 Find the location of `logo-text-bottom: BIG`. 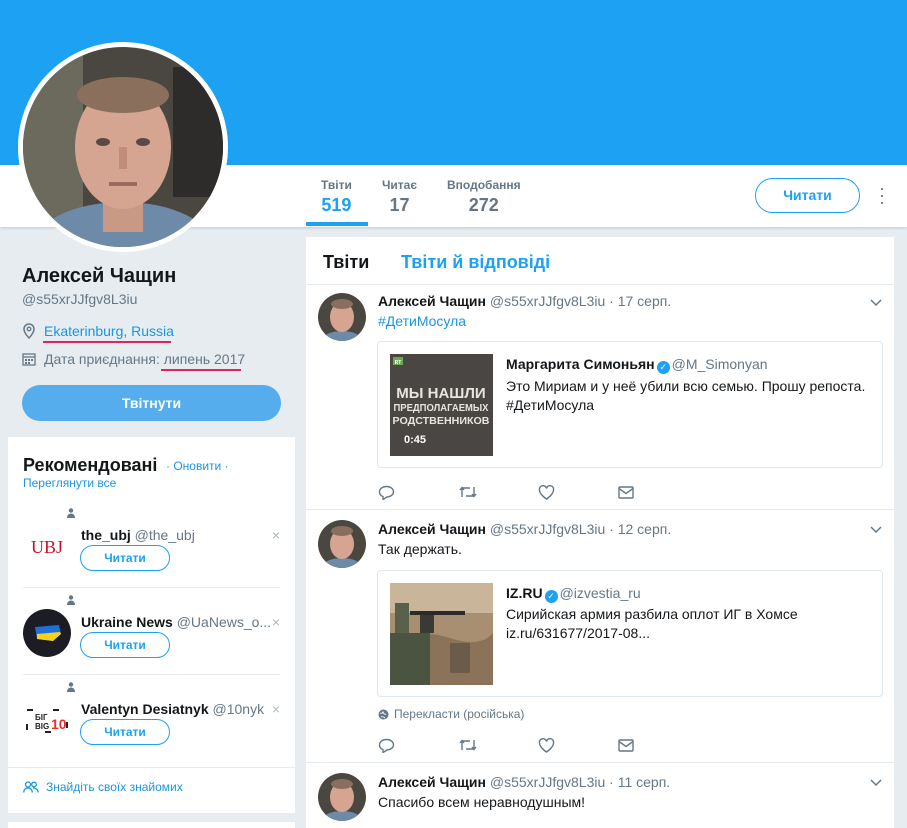

logo-text-bottom: BIG is located at coordinates (42, 726).